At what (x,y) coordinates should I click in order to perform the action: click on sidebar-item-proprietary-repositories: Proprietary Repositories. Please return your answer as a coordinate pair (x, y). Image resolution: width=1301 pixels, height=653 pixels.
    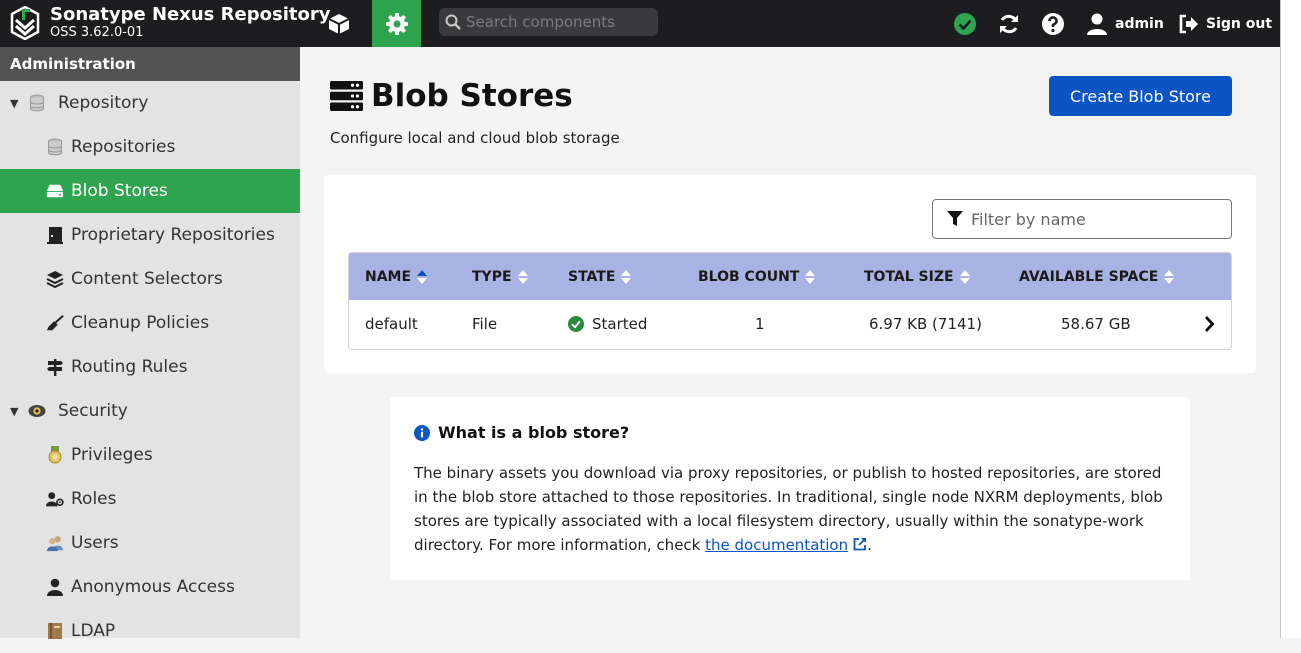
    Looking at the image, I should click on (150, 235).